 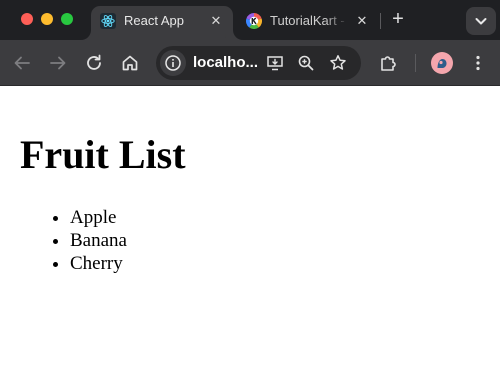 I want to click on tab-tutorialkart: TutorialKart - ✕, so click(x=306, y=21).